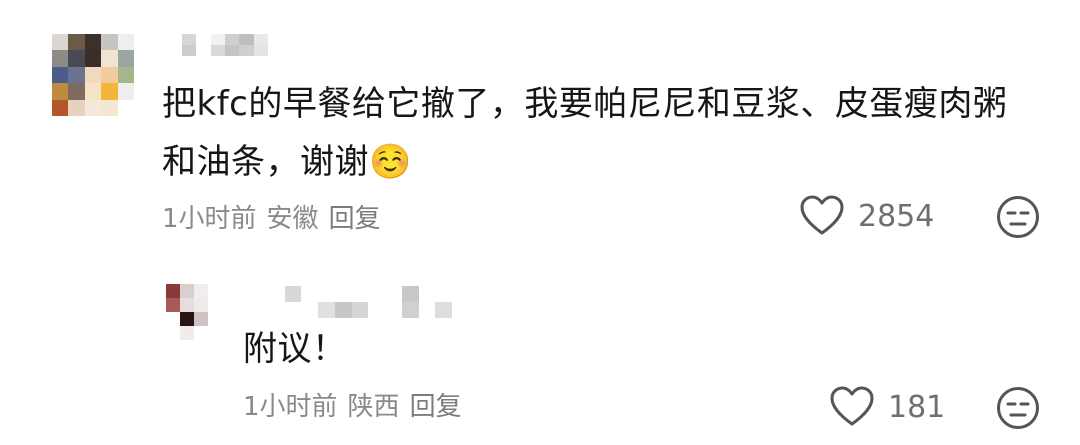 This screenshot has height=445, width=1080. Describe the element at coordinates (295, 349) in the screenshot. I see `reply-text: 附议！` at that location.